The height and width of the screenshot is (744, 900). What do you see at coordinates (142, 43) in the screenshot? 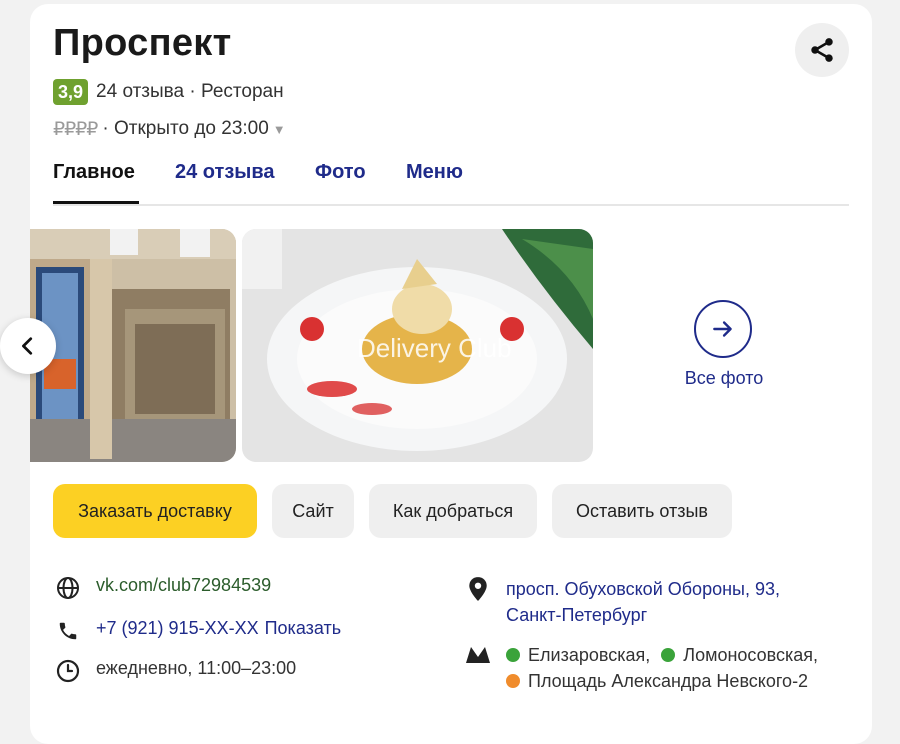
I see `place-title: Проспект` at bounding box center [142, 43].